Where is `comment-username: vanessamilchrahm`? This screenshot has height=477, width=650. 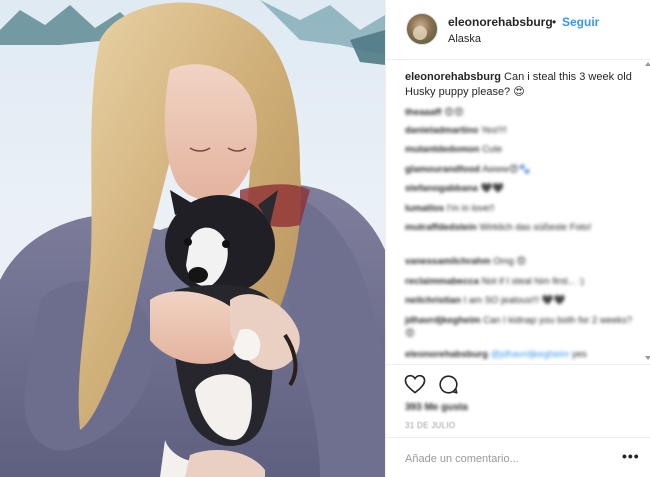
comment-username: vanessamilchrahm is located at coordinates (448, 261).